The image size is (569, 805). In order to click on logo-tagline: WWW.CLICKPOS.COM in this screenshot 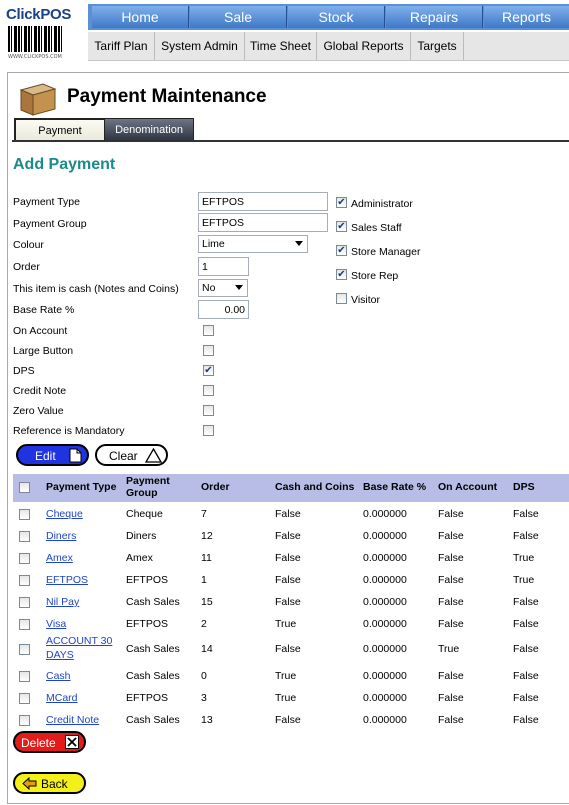, I will do `click(35, 57)`.